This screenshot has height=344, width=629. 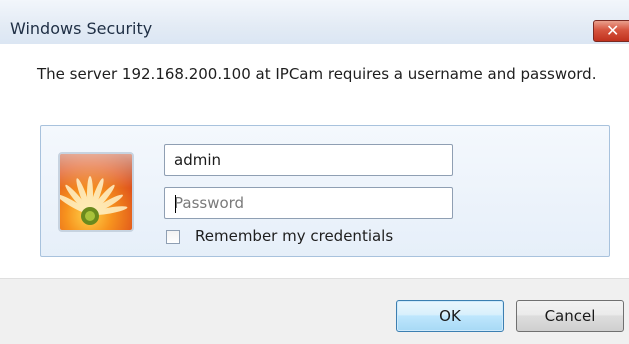 What do you see at coordinates (294, 236) in the screenshot?
I see `remember-credentials-label: Remember my credentials` at bounding box center [294, 236].